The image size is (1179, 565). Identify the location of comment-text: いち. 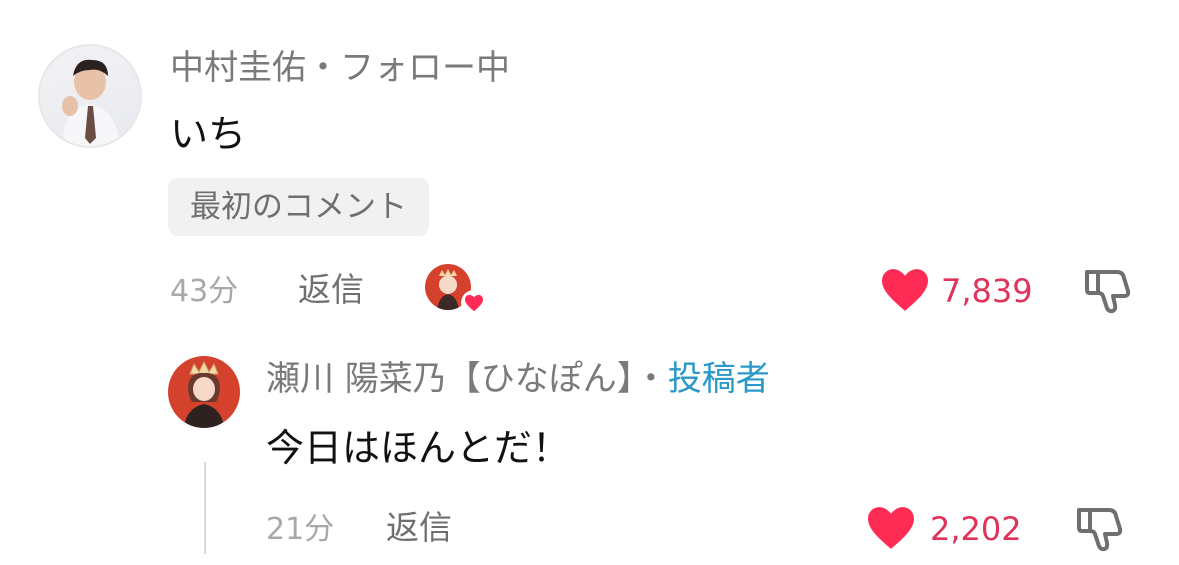
(208, 134).